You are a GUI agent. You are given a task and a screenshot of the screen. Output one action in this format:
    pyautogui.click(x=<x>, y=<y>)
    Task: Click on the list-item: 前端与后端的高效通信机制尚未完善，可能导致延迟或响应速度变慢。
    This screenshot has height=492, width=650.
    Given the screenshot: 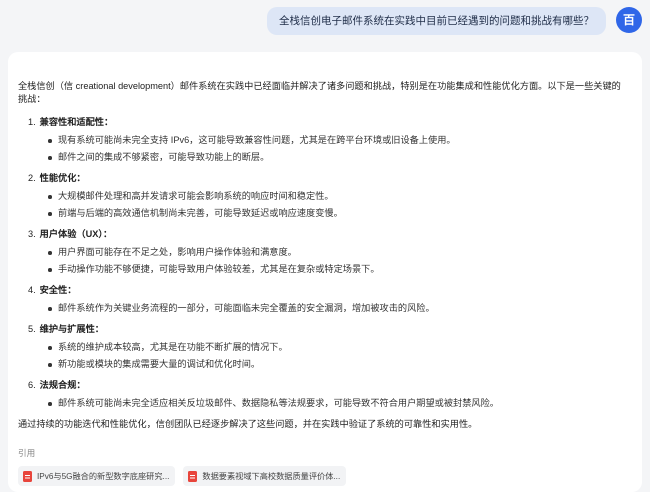 What is the action you would take?
    pyautogui.click(x=339, y=213)
    